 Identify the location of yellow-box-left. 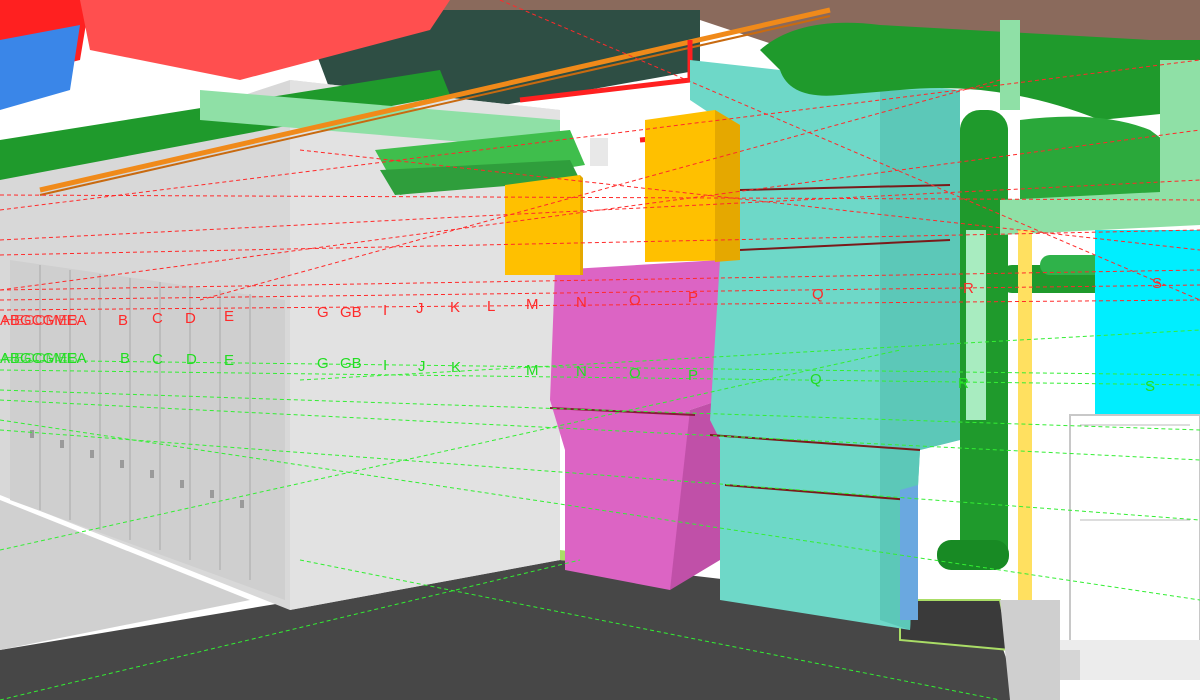
(542, 225).